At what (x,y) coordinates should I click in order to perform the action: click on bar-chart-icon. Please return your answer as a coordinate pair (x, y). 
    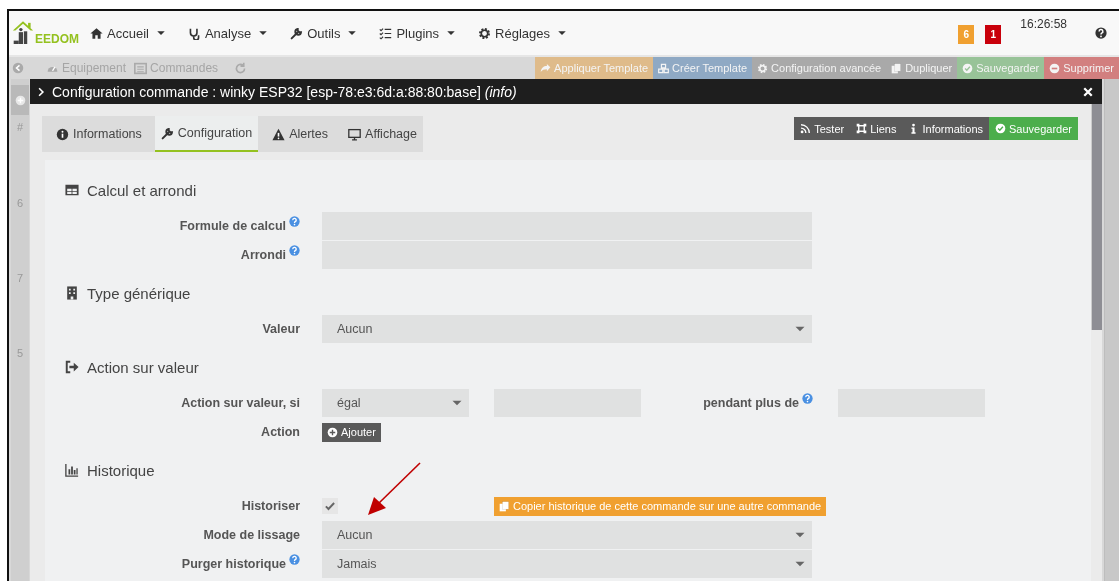
    Looking at the image, I should click on (72, 470).